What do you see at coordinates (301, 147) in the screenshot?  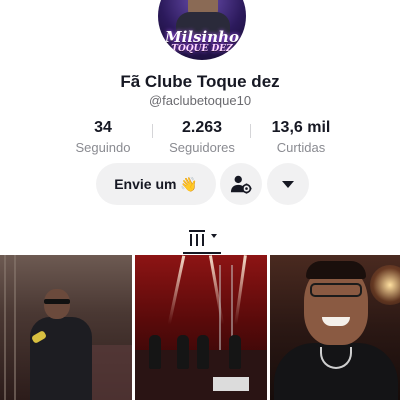 I see `stat-likes-label: Curtidas` at bounding box center [301, 147].